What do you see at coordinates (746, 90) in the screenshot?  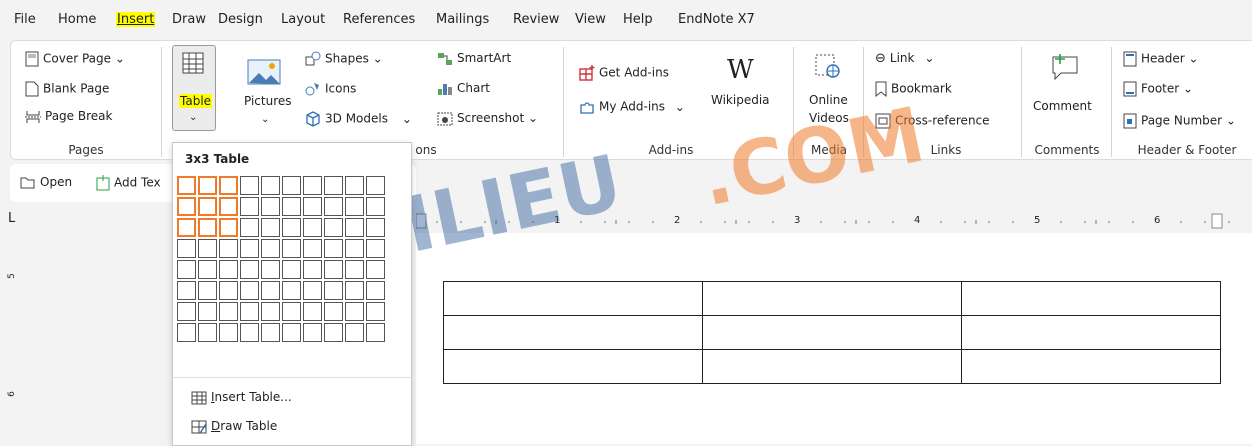 I see `wikipedia-button: W Wikipedia` at bounding box center [746, 90].